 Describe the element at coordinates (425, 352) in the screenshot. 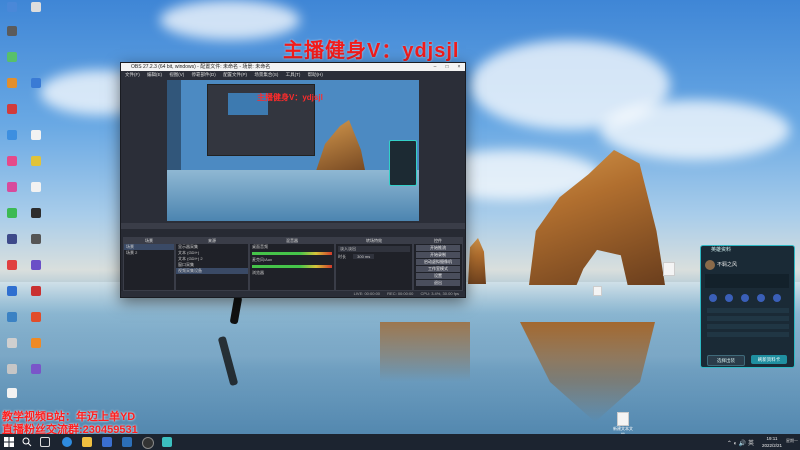

I see `rock-reflection` at that location.